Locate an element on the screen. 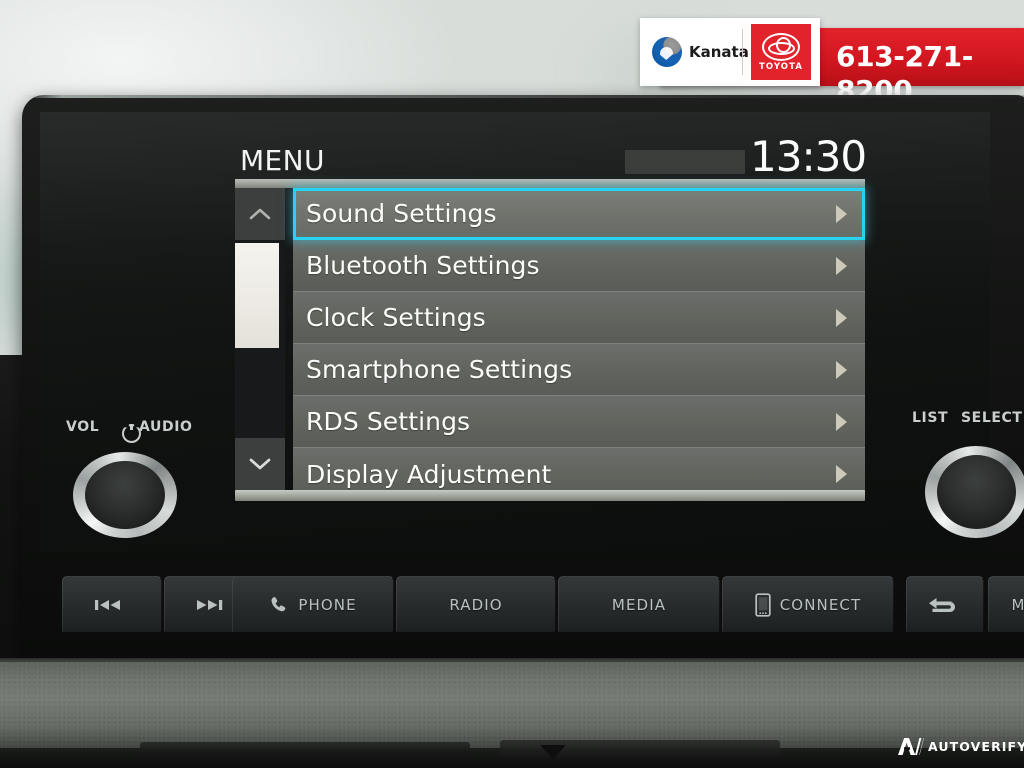  phone-label: PHONE is located at coordinates (327, 604).